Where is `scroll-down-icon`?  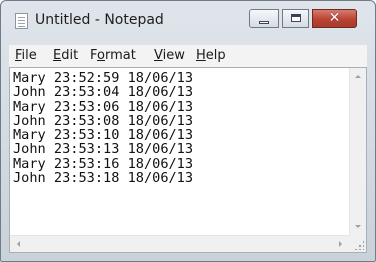
scroll-down-icon is located at coordinates (358, 226).